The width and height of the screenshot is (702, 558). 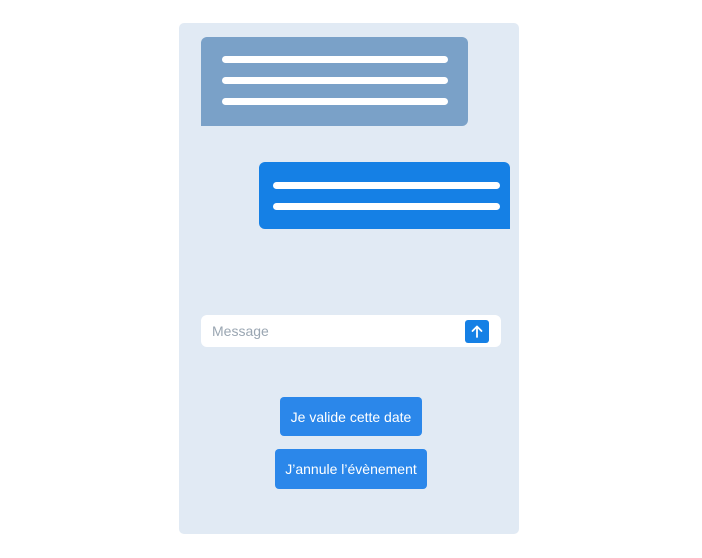 I want to click on cancel-event-button: J’annule l’évènement, so click(x=351, y=469).